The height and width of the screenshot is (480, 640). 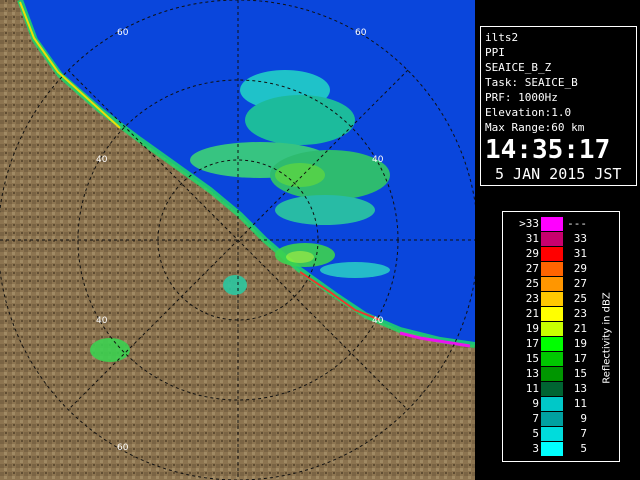 What do you see at coordinates (583, 433) in the screenshot?
I see `legend-upper-bound: 7` at bounding box center [583, 433].